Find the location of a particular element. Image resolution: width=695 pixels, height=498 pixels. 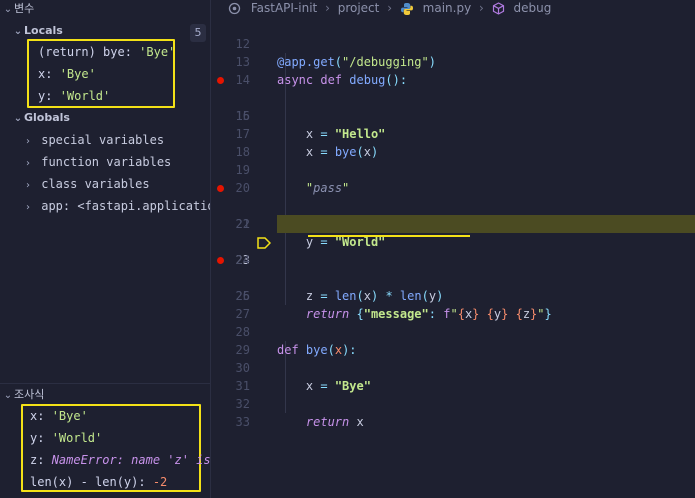

code-line-23-current: 23 z = len(x) * len(y) is located at coordinates (453, 259).